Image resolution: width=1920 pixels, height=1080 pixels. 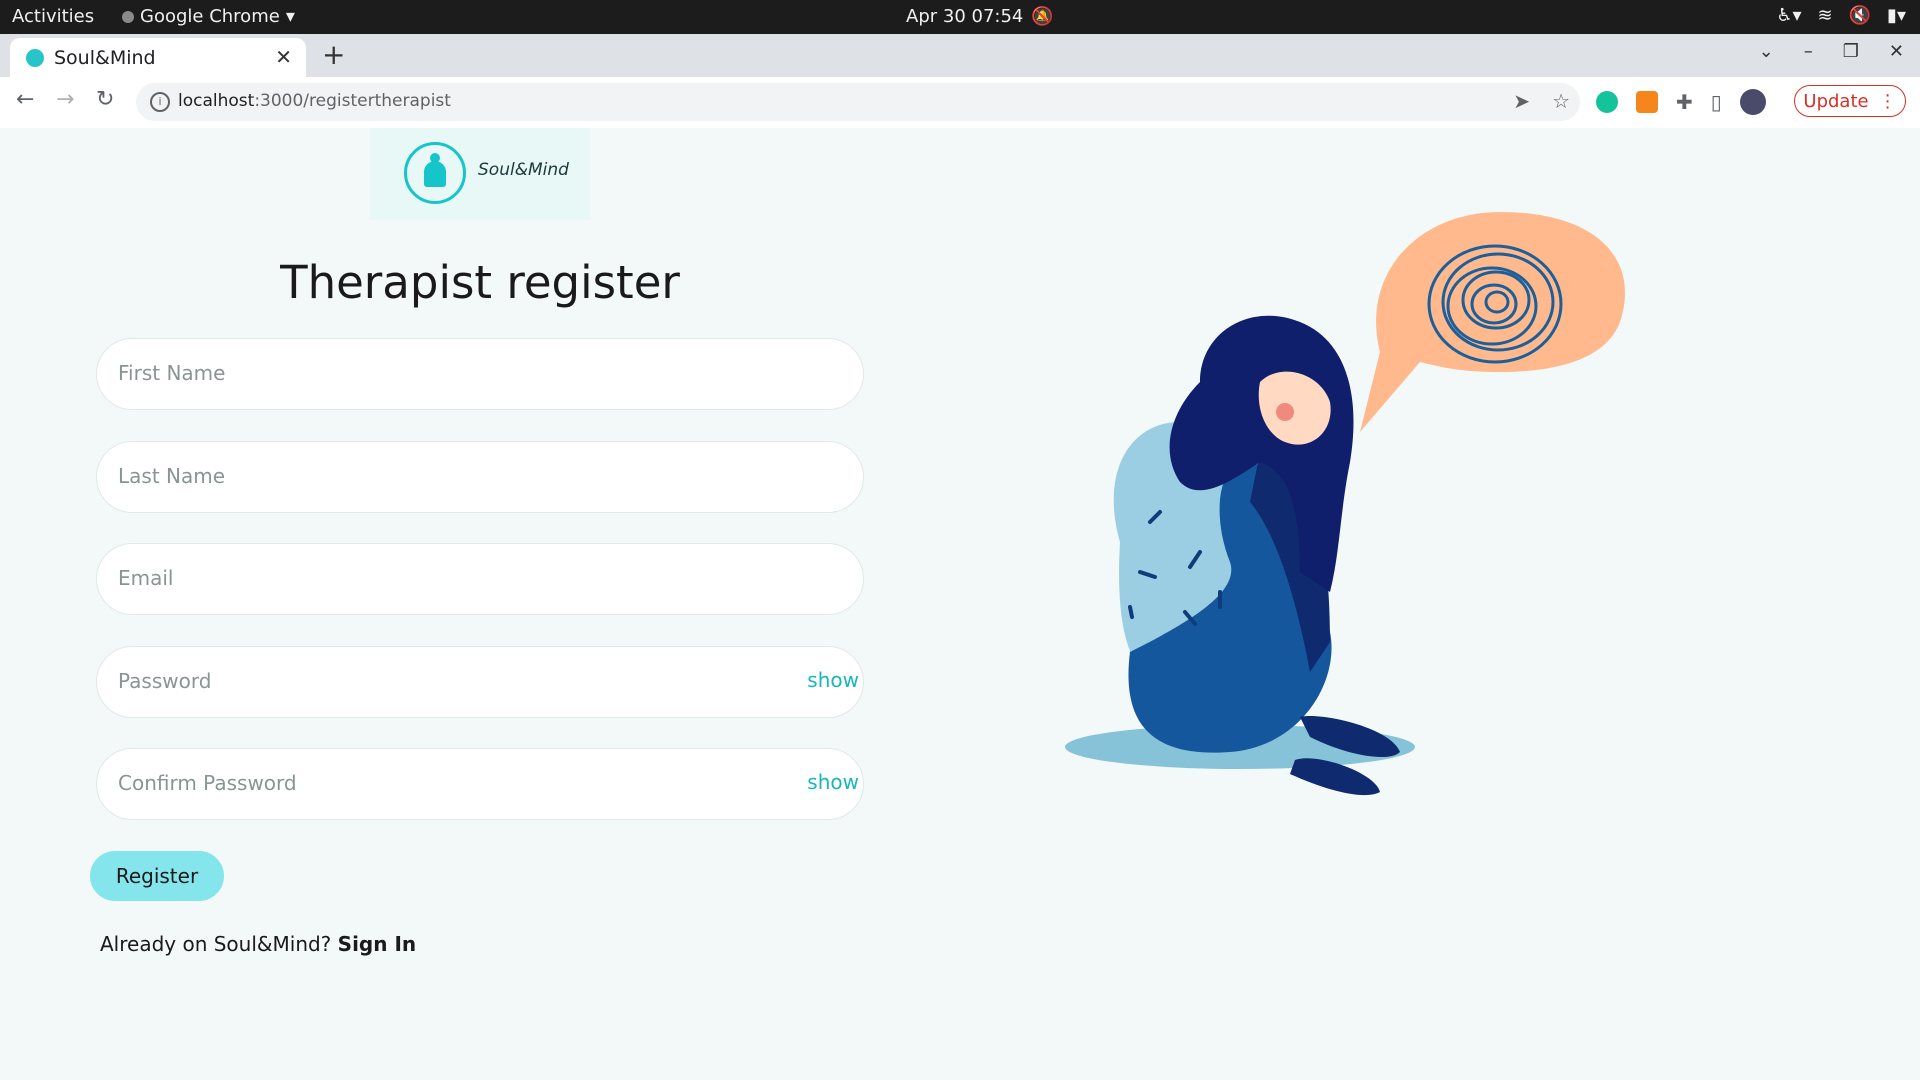 What do you see at coordinates (833, 782) in the screenshot?
I see `show-confirm-password-toggle: show` at bounding box center [833, 782].